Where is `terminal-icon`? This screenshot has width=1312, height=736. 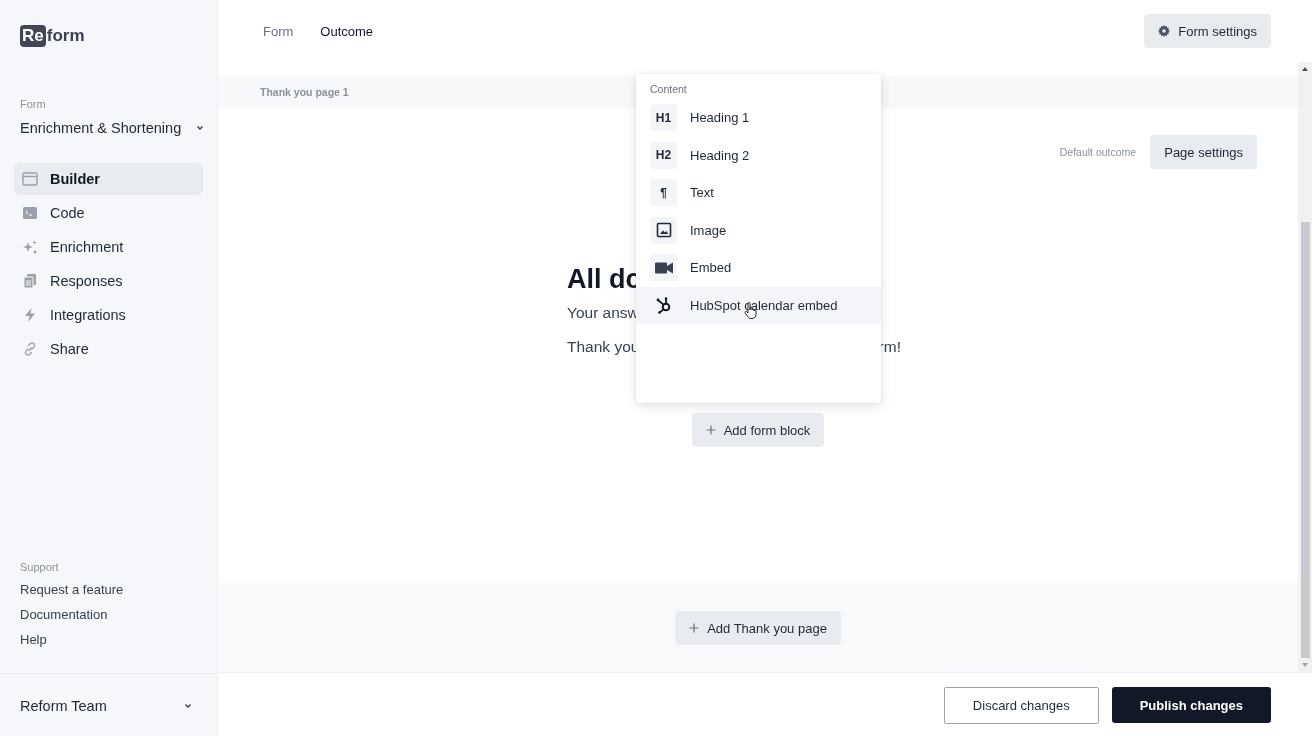 terminal-icon is located at coordinates (30, 213).